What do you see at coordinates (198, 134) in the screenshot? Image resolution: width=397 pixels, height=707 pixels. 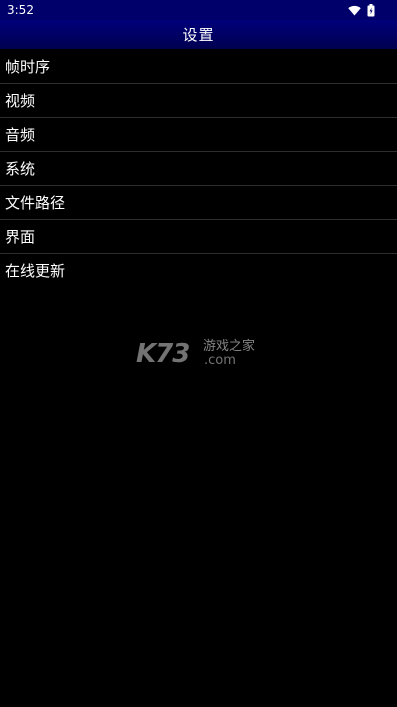 I see `menu-item-audio: 音频` at bounding box center [198, 134].